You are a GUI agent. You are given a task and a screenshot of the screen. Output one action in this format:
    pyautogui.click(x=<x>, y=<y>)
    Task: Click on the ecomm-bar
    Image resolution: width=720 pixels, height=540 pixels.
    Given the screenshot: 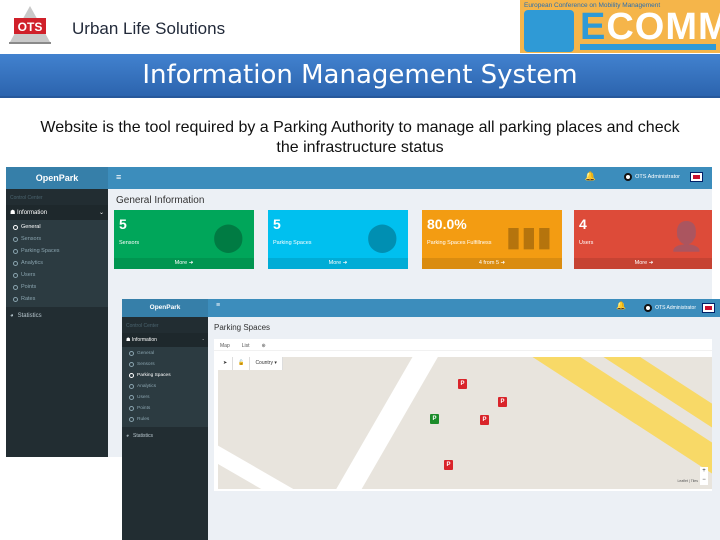 What is the action you would take?
    pyautogui.click(x=648, y=47)
    